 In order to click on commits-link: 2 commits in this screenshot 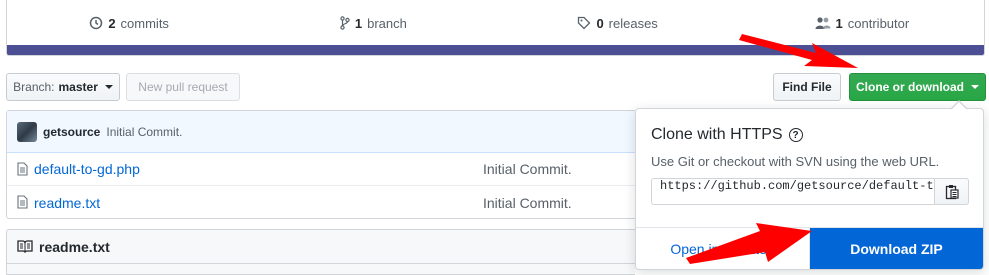, I will do `click(129, 23)`.